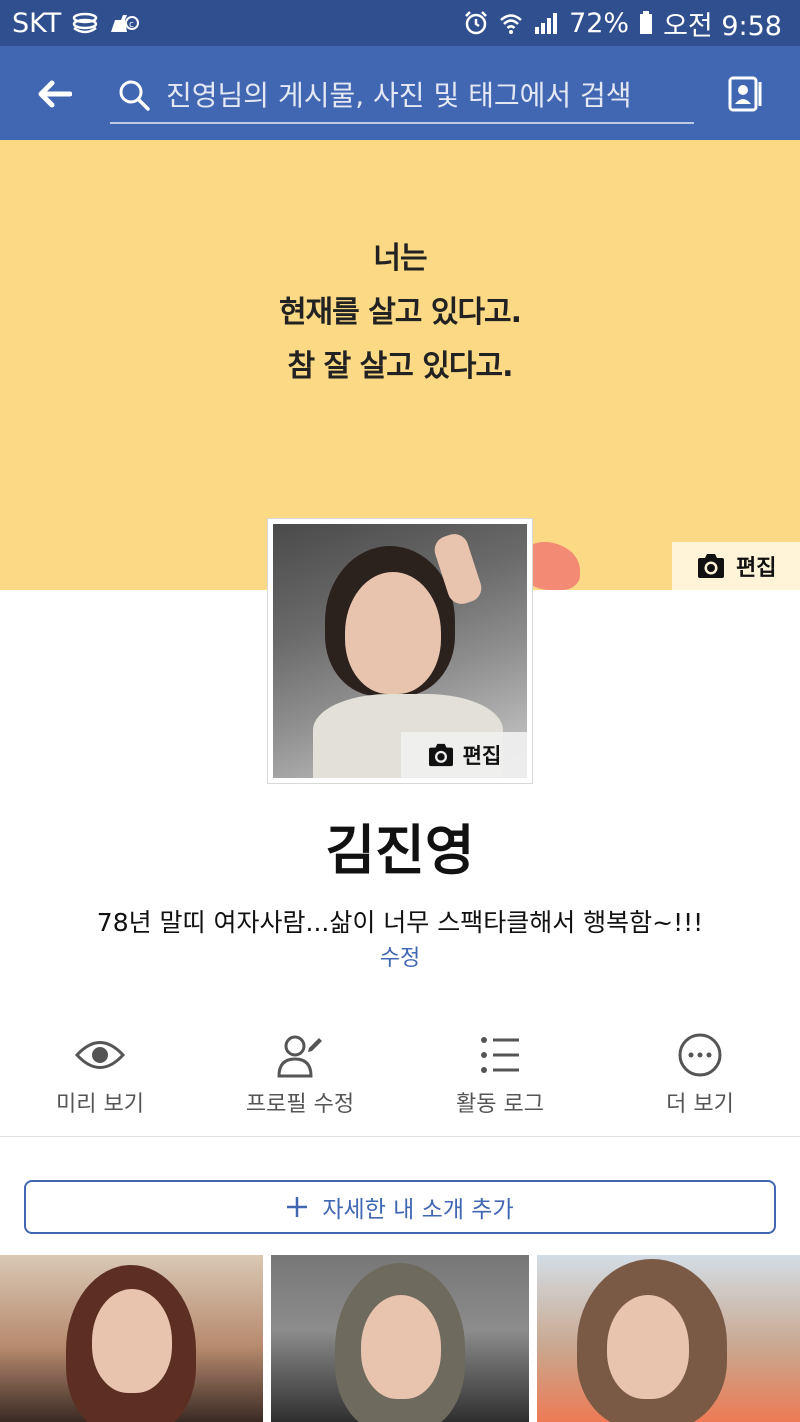  I want to click on contact-card-icon, so click(745, 94).